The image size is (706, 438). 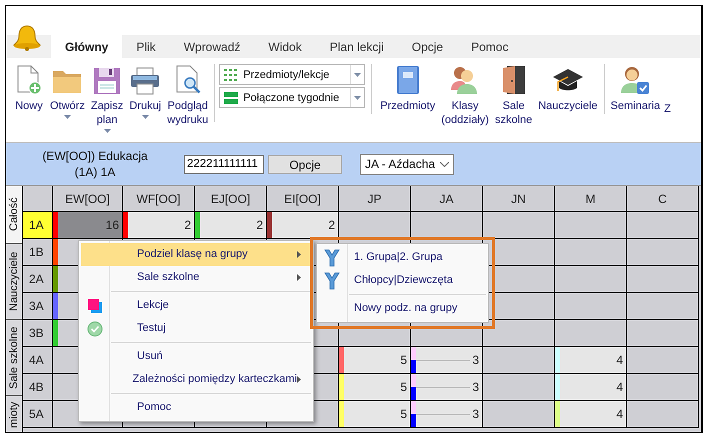 What do you see at coordinates (212, 46) in the screenshot?
I see `ribbon-tab: Wprowadź` at bounding box center [212, 46].